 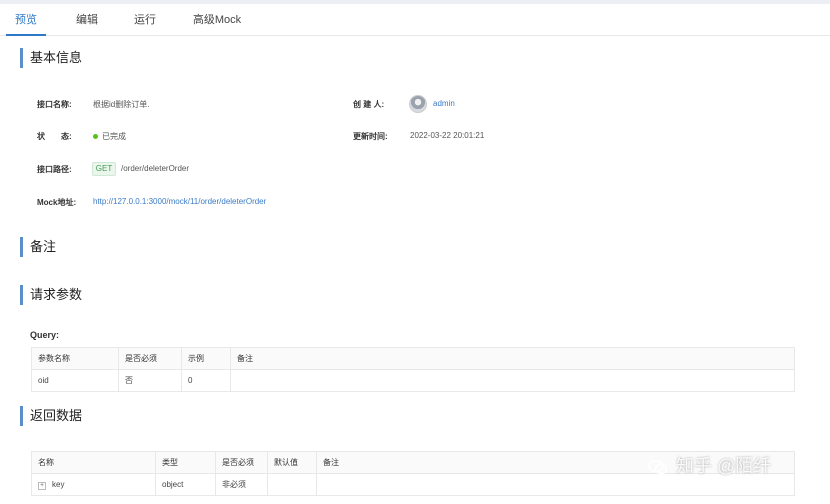 I want to click on method-tag: GET, so click(x=104, y=169).